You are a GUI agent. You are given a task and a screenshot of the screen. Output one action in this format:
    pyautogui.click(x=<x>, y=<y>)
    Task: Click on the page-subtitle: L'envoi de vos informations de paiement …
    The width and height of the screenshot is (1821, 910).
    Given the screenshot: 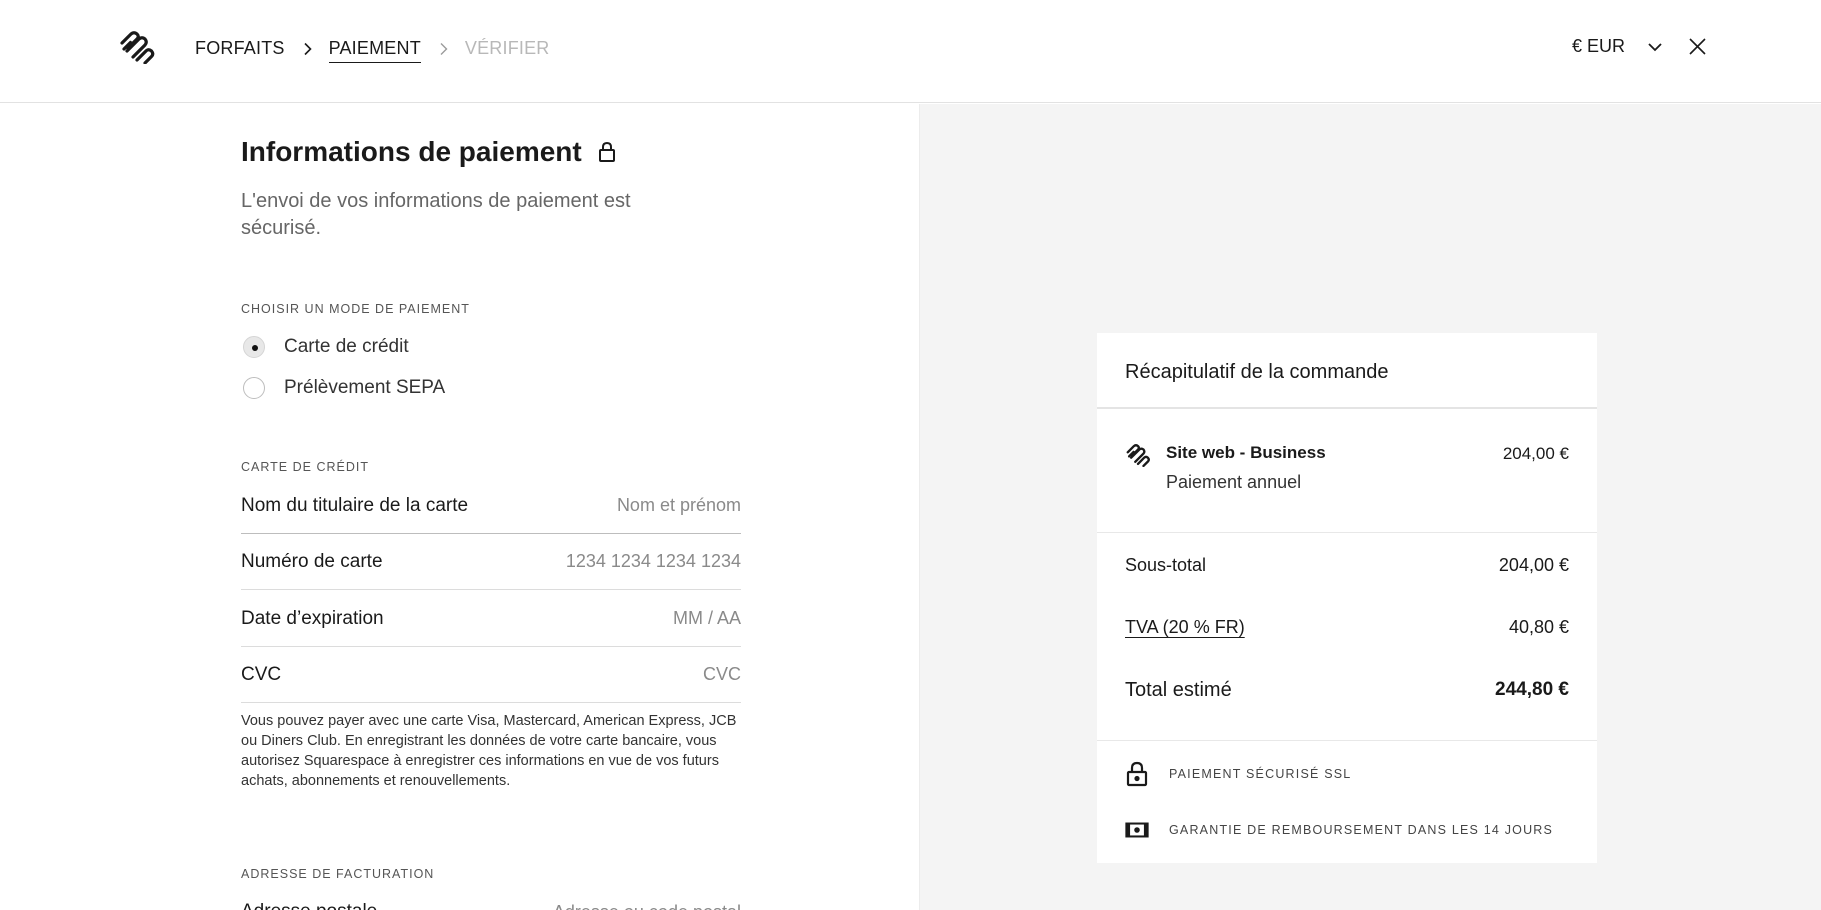 What is the action you would take?
    pyautogui.click(x=436, y=214)
    